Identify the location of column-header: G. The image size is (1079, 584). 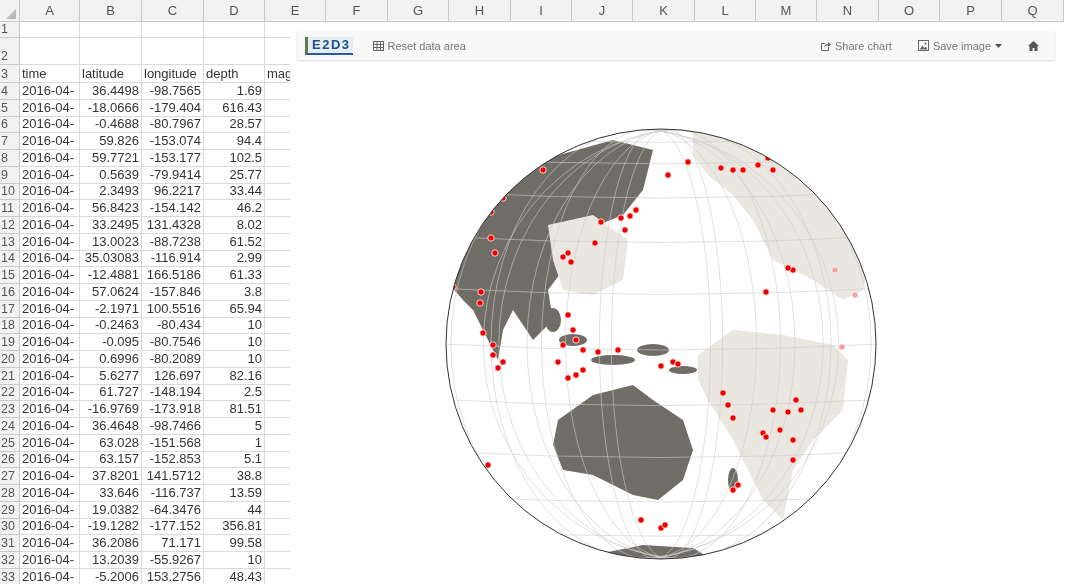
(418, 11).